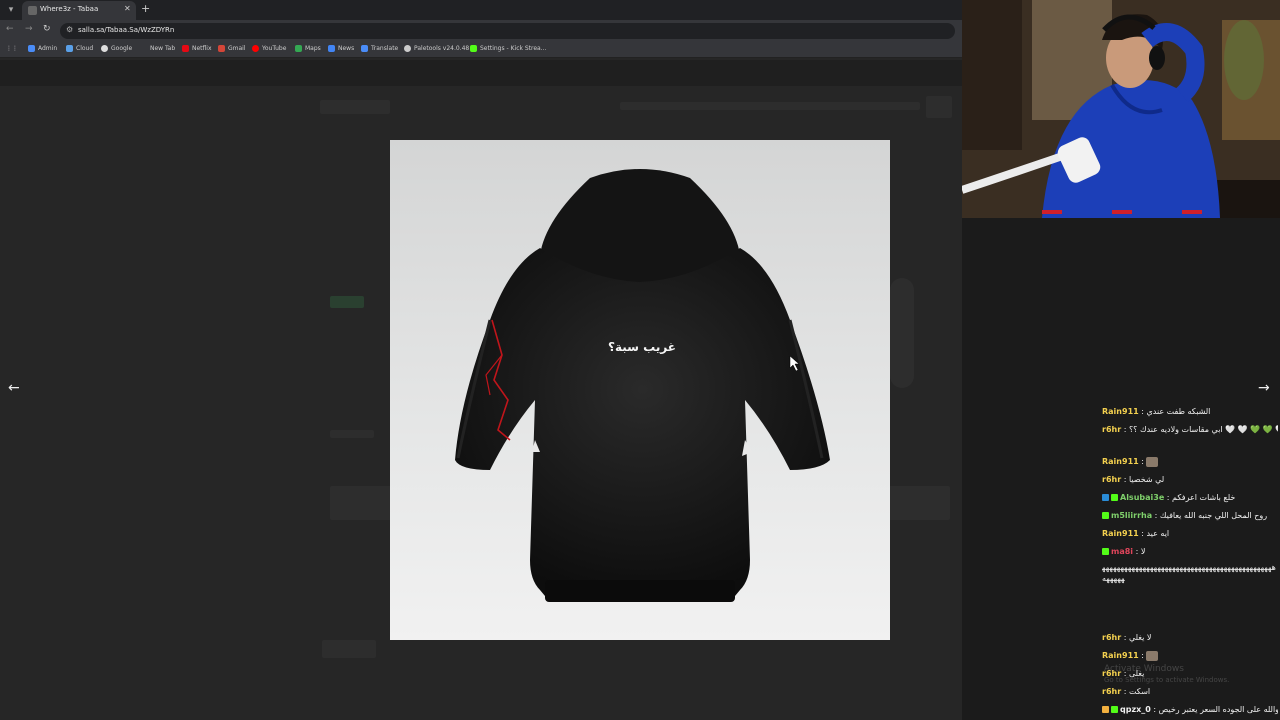  I want to click on back-icon: ←, so click(10, 29).